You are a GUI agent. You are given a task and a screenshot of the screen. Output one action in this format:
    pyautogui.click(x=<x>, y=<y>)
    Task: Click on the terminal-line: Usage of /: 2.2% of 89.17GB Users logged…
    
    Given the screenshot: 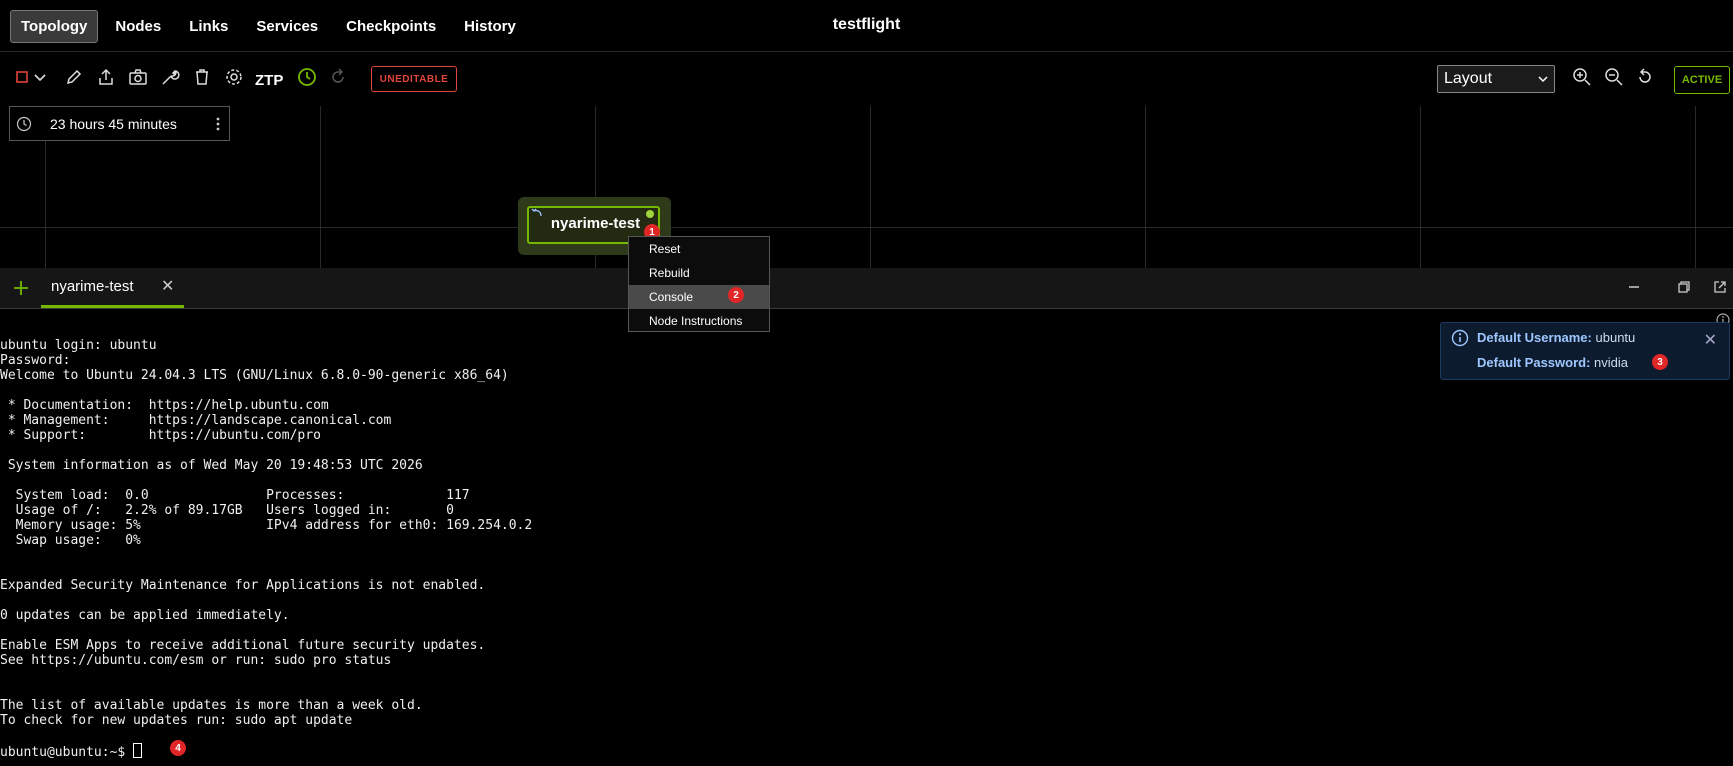 What is the action you would take?
    pyautogui.click(x=227, y=510)
    